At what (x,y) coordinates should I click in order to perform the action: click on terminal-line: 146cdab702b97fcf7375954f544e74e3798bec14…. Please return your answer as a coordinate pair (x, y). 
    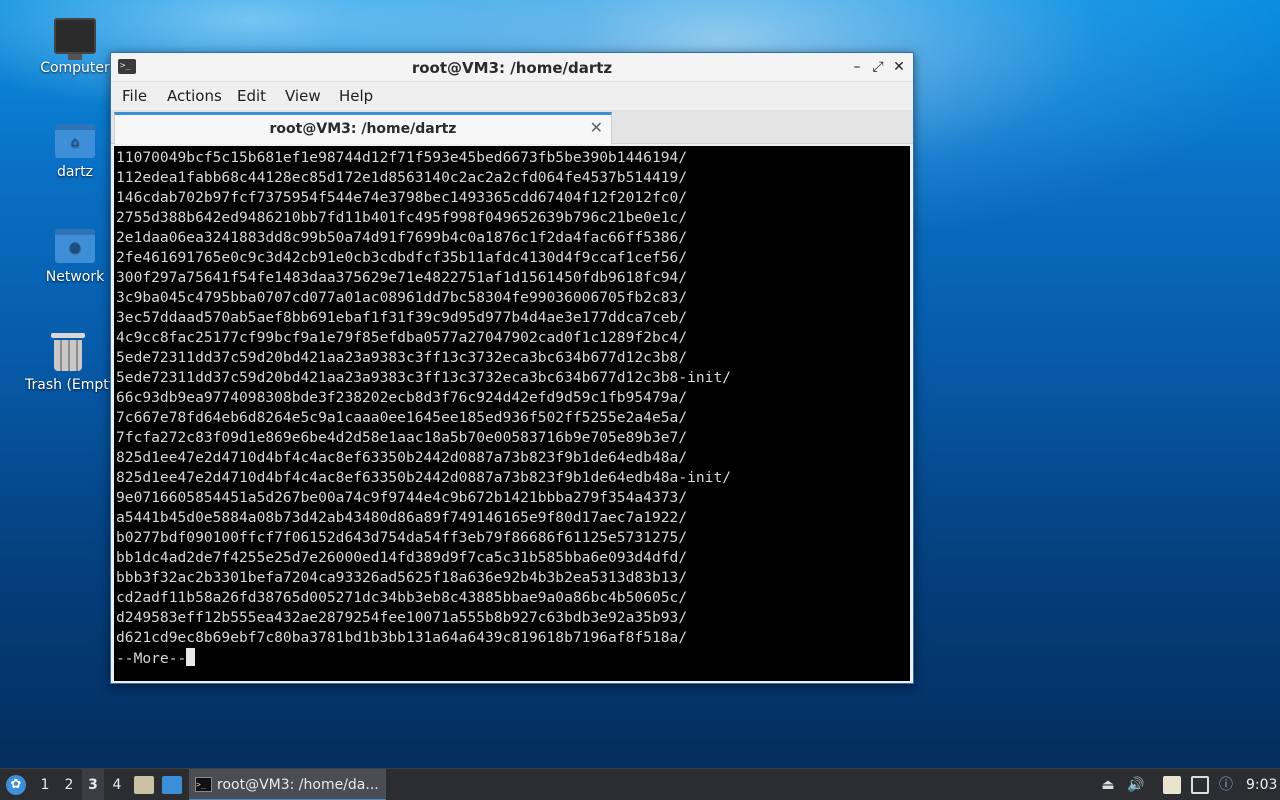
    Looking at the image, I should click on (402, 197).